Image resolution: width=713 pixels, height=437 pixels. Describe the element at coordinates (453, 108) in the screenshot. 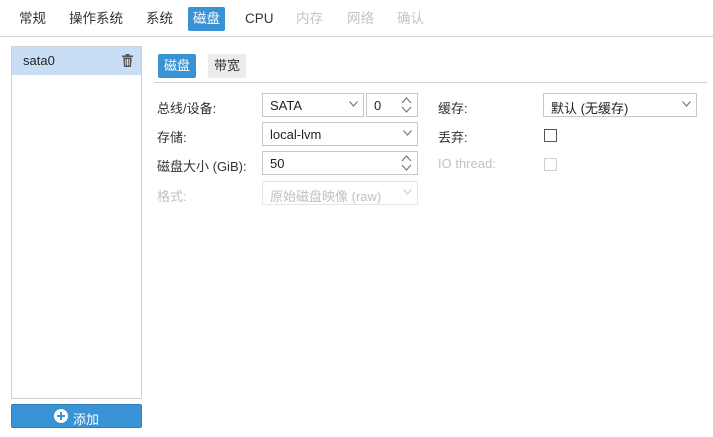

I see `cache-label: 缓存:` at that location.